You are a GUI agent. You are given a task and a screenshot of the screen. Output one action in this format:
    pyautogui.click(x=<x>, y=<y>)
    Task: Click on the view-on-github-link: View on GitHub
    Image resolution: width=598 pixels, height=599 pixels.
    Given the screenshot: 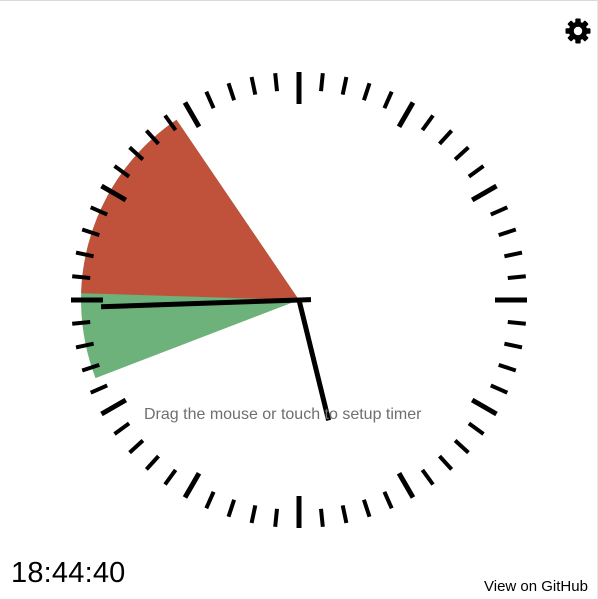 What is the action you would take?
    pyautogui.click(x=536, y=586)
    